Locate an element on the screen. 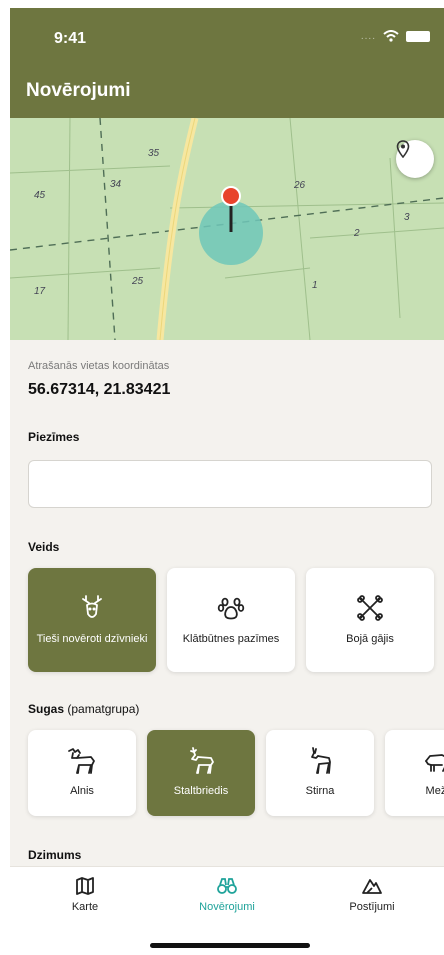  species-option-label: Staltbriedis is located at coordinates (201, 791).